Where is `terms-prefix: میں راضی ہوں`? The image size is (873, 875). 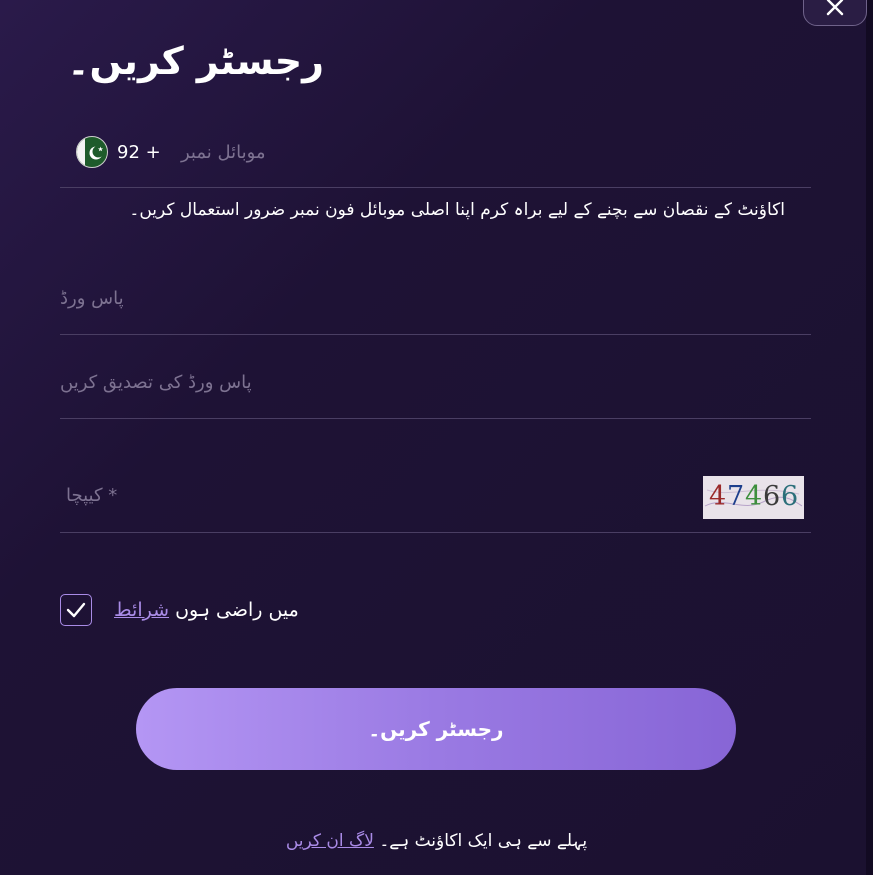 terms-prefix: میں راضی ہوں is located at coordinates (237, 609).